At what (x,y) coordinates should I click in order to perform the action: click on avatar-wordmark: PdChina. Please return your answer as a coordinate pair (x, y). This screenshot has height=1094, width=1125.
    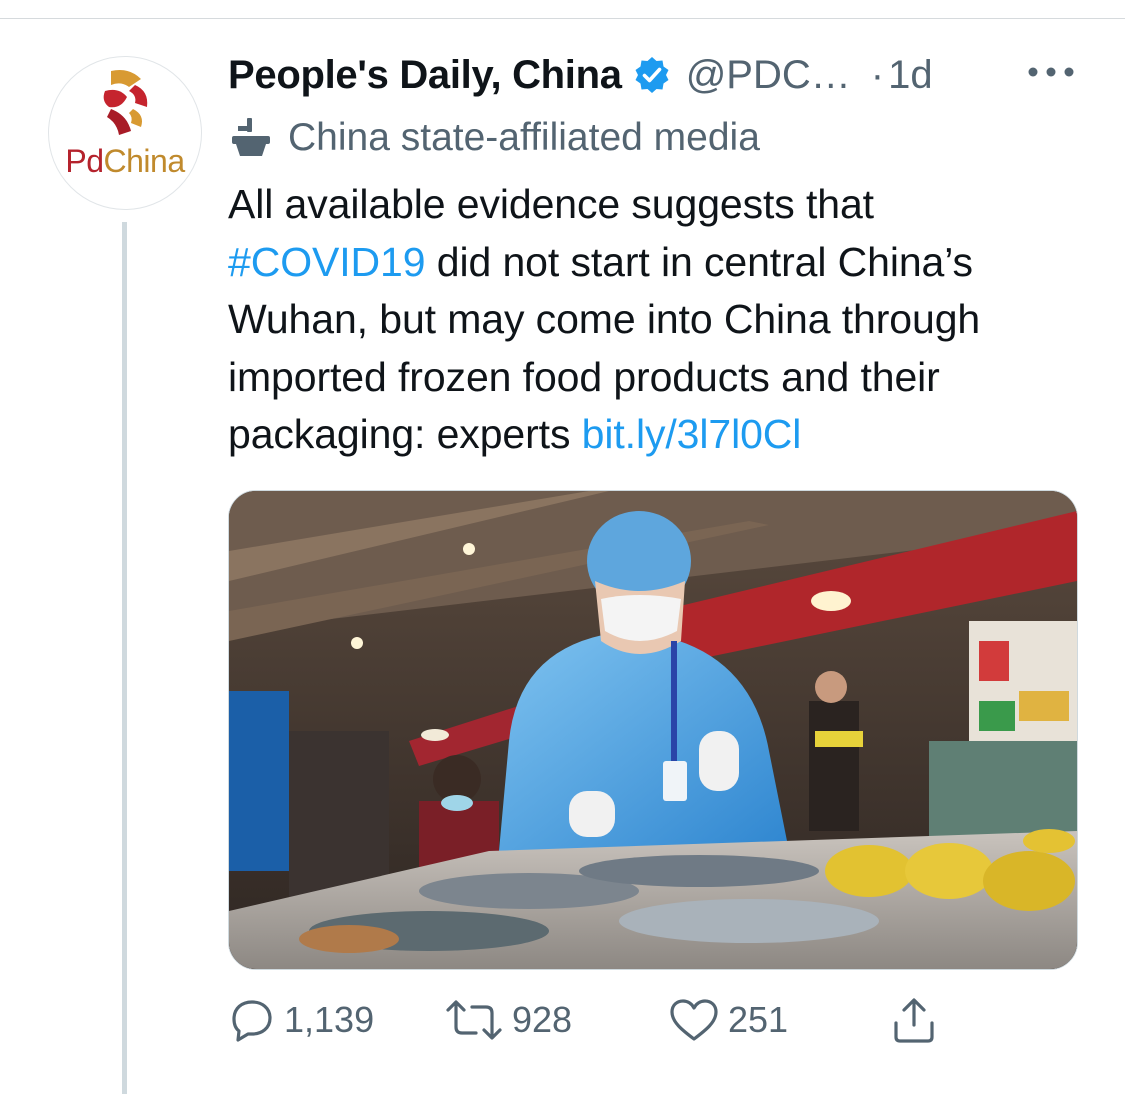
    Looking at the image, I should click on (125, 161).